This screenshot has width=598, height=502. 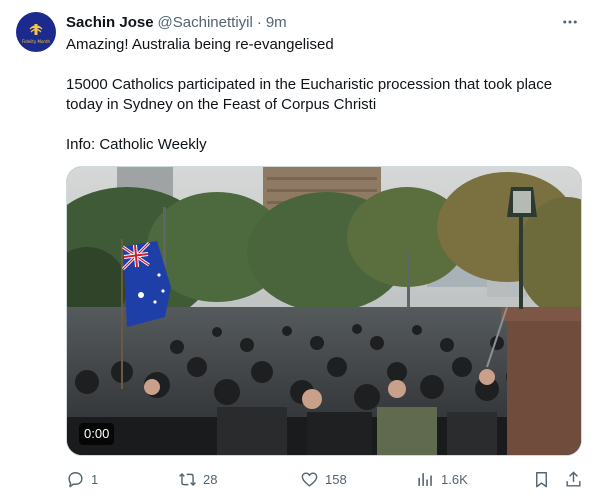 I want to click on more-button, so click(x=570, y=22).